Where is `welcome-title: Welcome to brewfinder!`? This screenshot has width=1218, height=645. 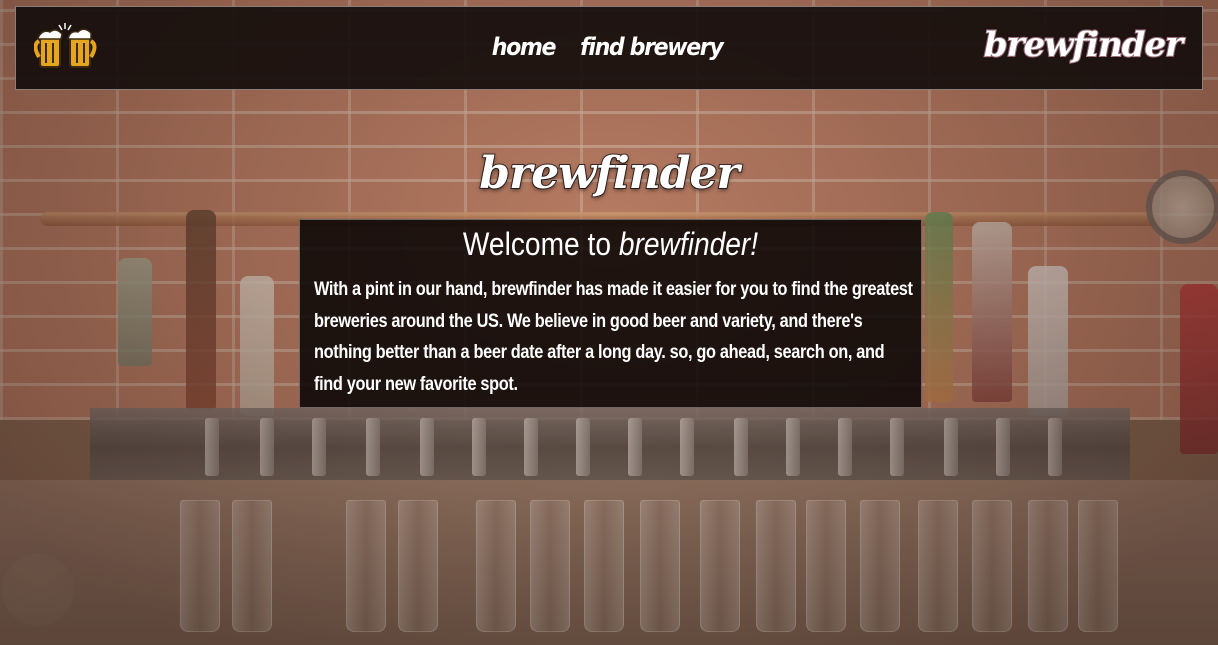
welcome-title: Welcome to brewfinder! is located at coordinates (610, 244).